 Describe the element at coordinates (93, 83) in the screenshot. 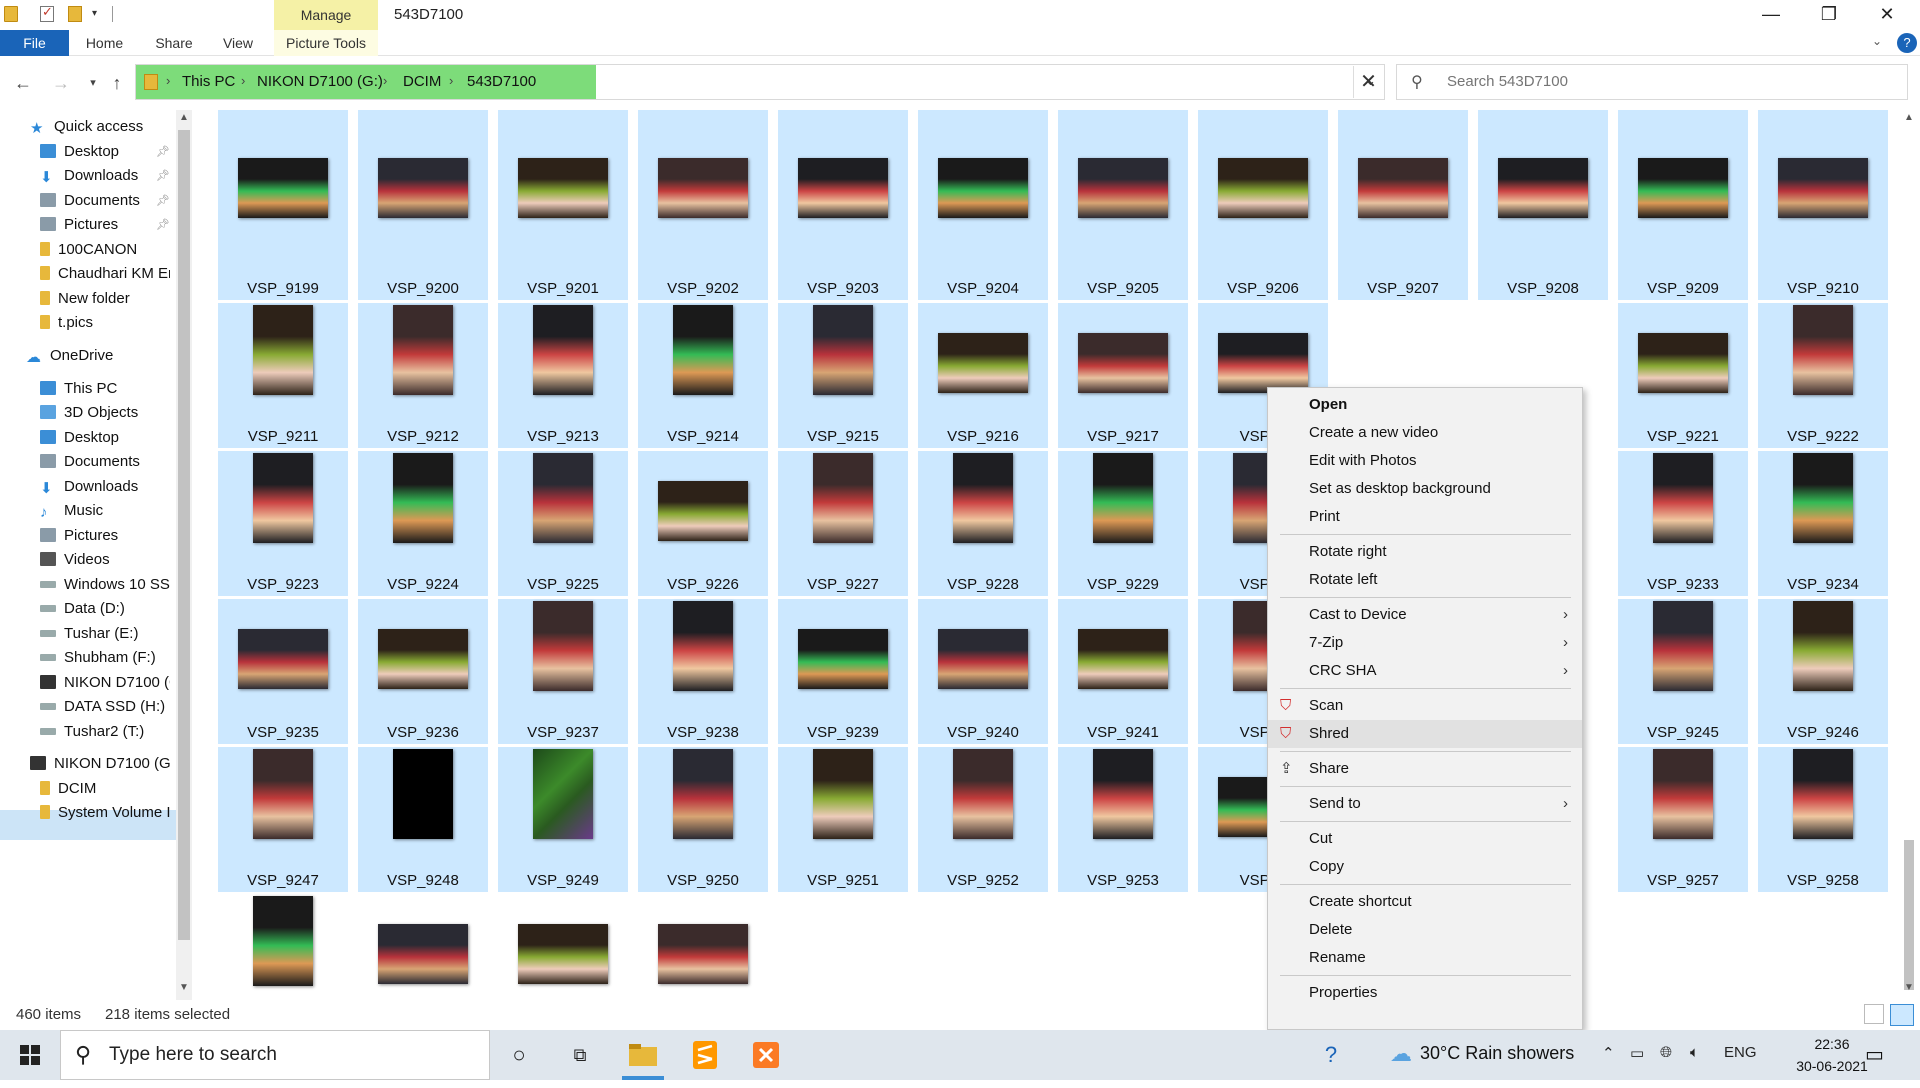

I see `recent-locations-icon: ▾` at that location.